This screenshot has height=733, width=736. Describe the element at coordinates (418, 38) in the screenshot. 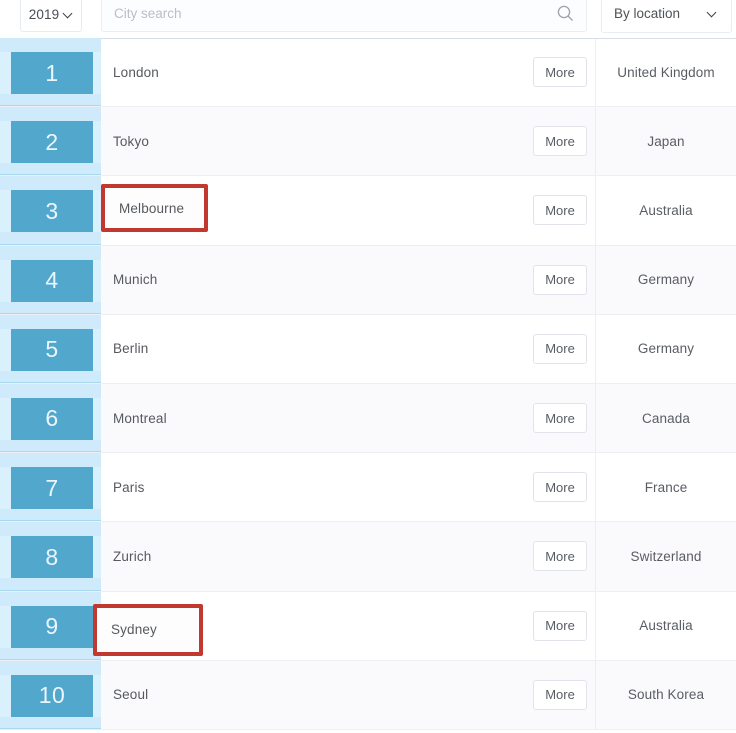

I see `header-divider` at that location.